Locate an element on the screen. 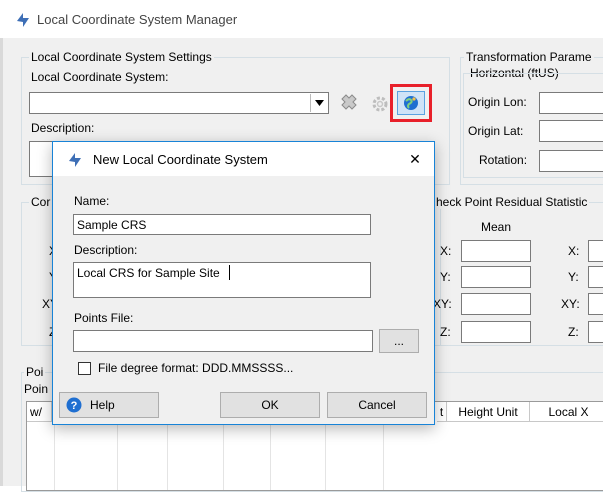  points-col-header-2: Height Unit is located at coordinates (488, 412).